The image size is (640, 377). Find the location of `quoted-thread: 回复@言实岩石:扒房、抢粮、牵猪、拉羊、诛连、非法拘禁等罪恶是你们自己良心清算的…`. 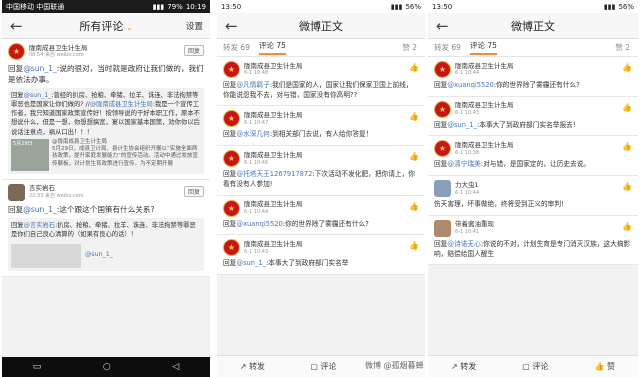

quoted-thread: 回复@言实岩石:扒房、抢粮、牵猪、拉羊、诛连、非法拘禁等罪恶是你们自己良心清算的… is located at coordinates (106, 244).